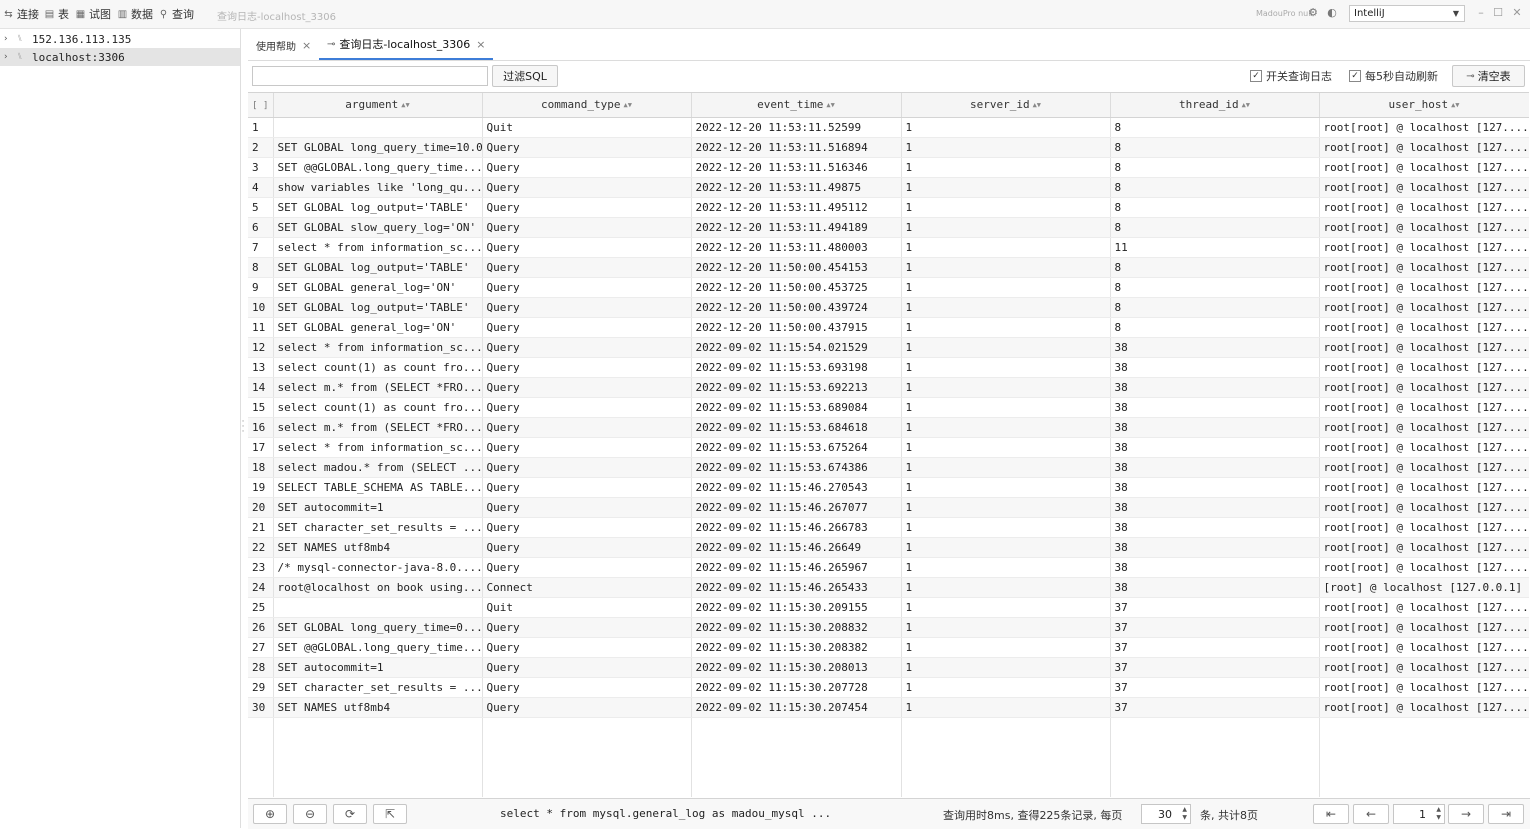 This screenshot has height=829, width=1530. I want to click on tab-help: 使用帮助 ×, so click(283, 45).